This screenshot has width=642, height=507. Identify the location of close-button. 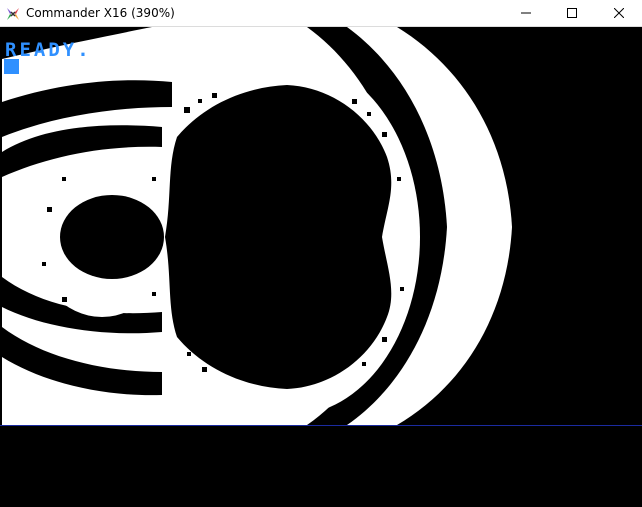
(619, 13).